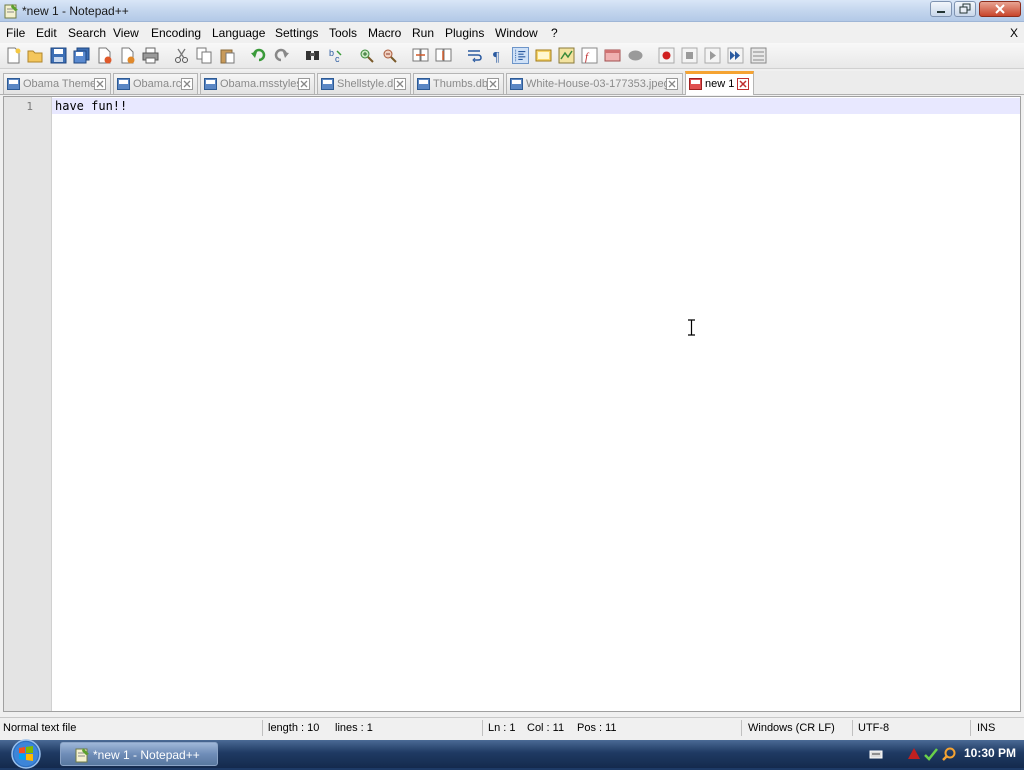 This screenshot has width=1024, height=770. What do you see at coordinates (941, 12) in the screenshot?
I see `minimize-icon` at bounding box center [941, 12].